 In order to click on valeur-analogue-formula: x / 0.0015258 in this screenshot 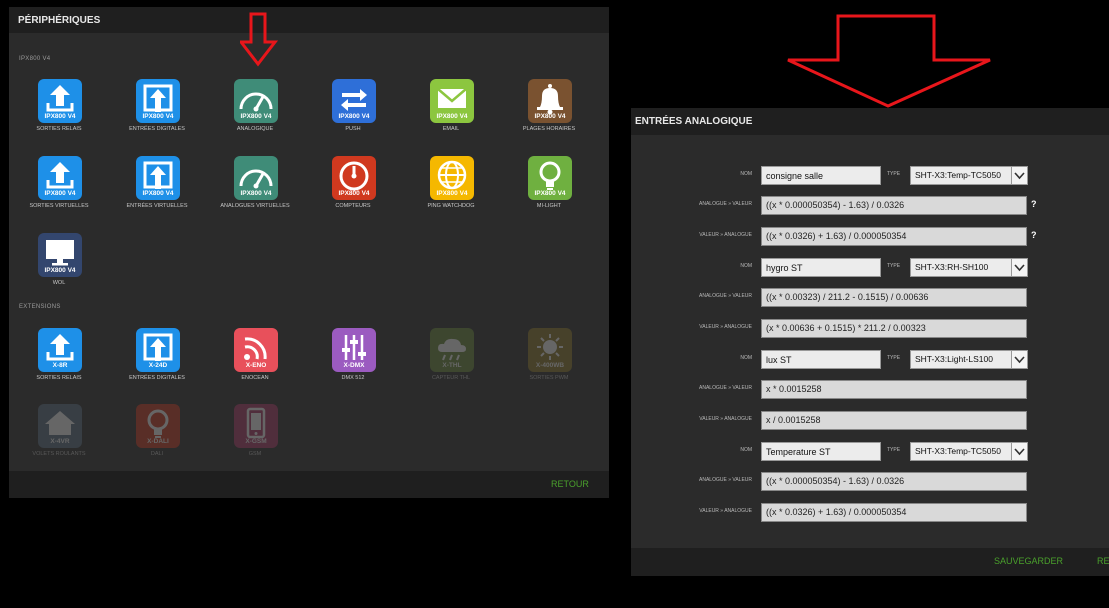, I will do `click(894, 420)`.